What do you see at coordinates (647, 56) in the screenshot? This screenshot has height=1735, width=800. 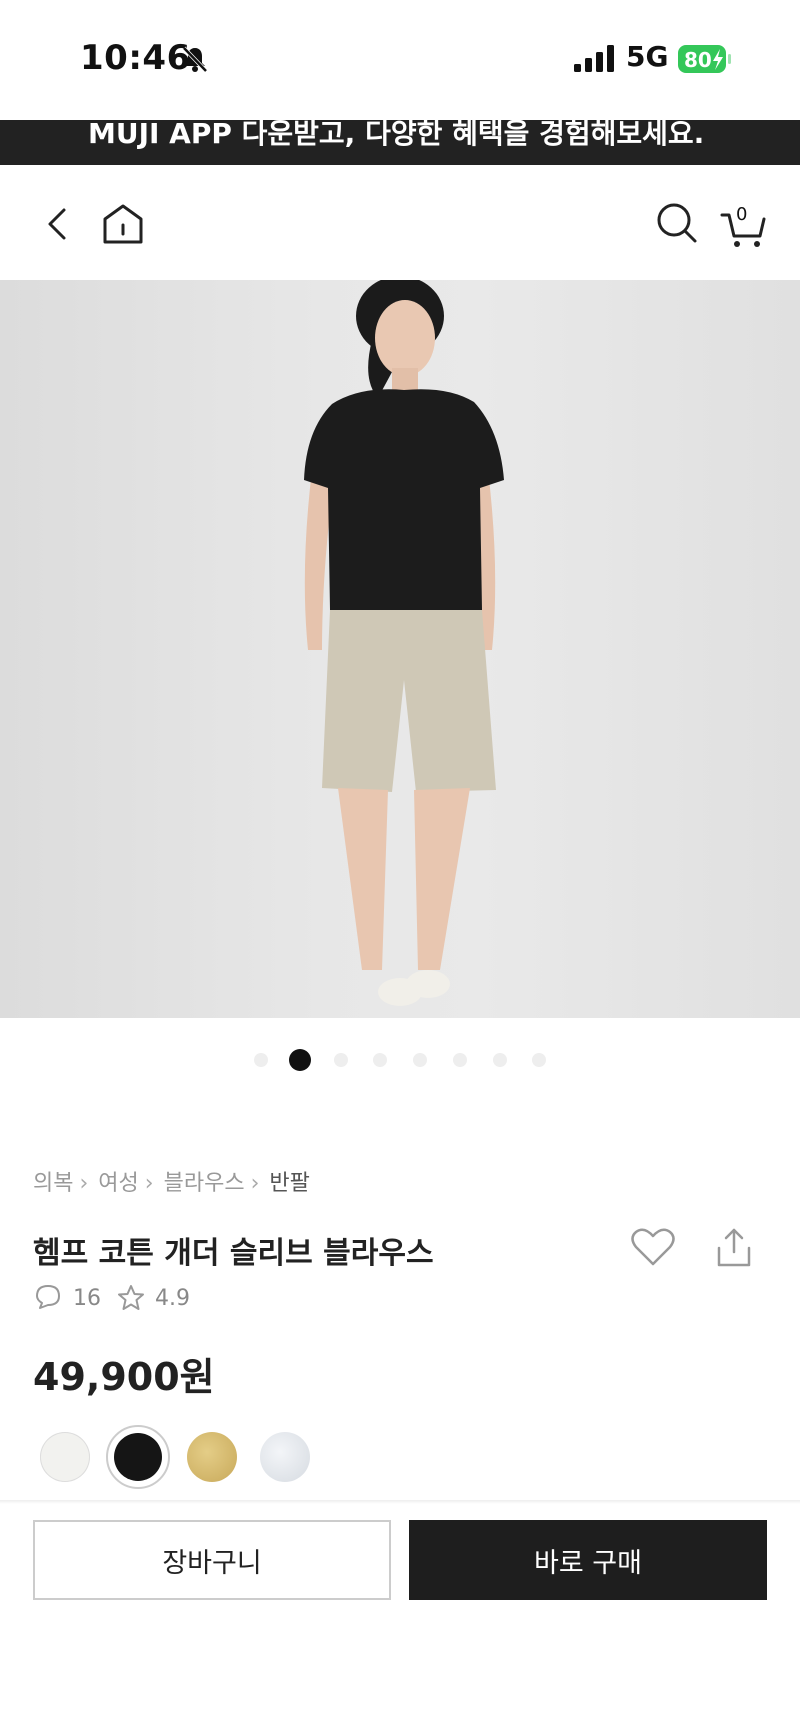 I see `network-type: 5G` at bounding box center [647, 56].